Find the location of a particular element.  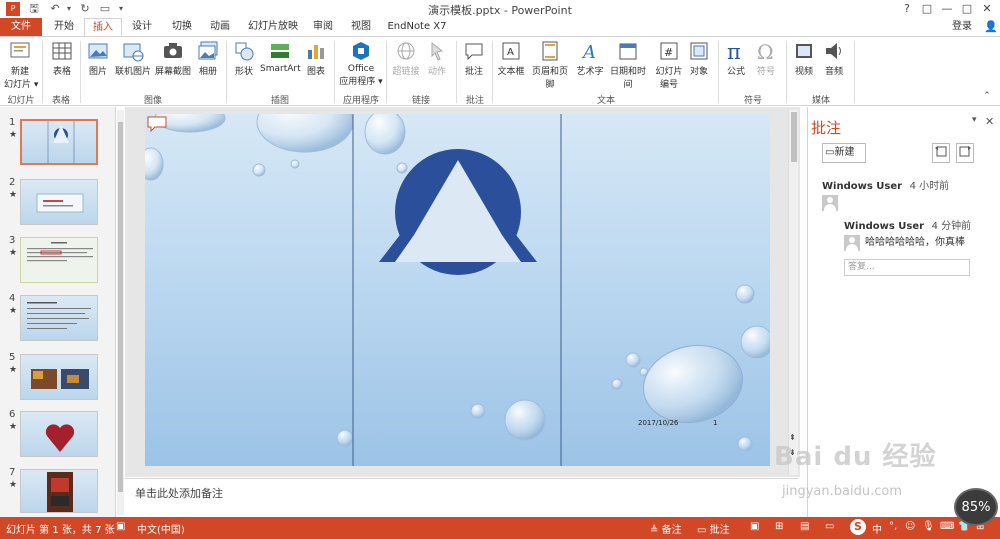

online-picture-label: 联机图片 is located at coordinates (132, 72).